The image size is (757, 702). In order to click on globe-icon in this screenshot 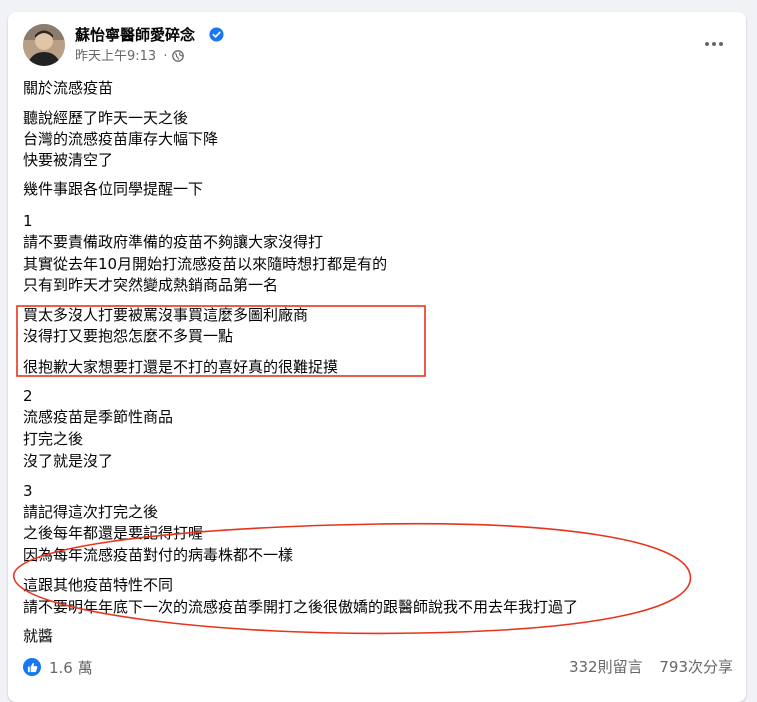, I will do `click(178, 56)`.